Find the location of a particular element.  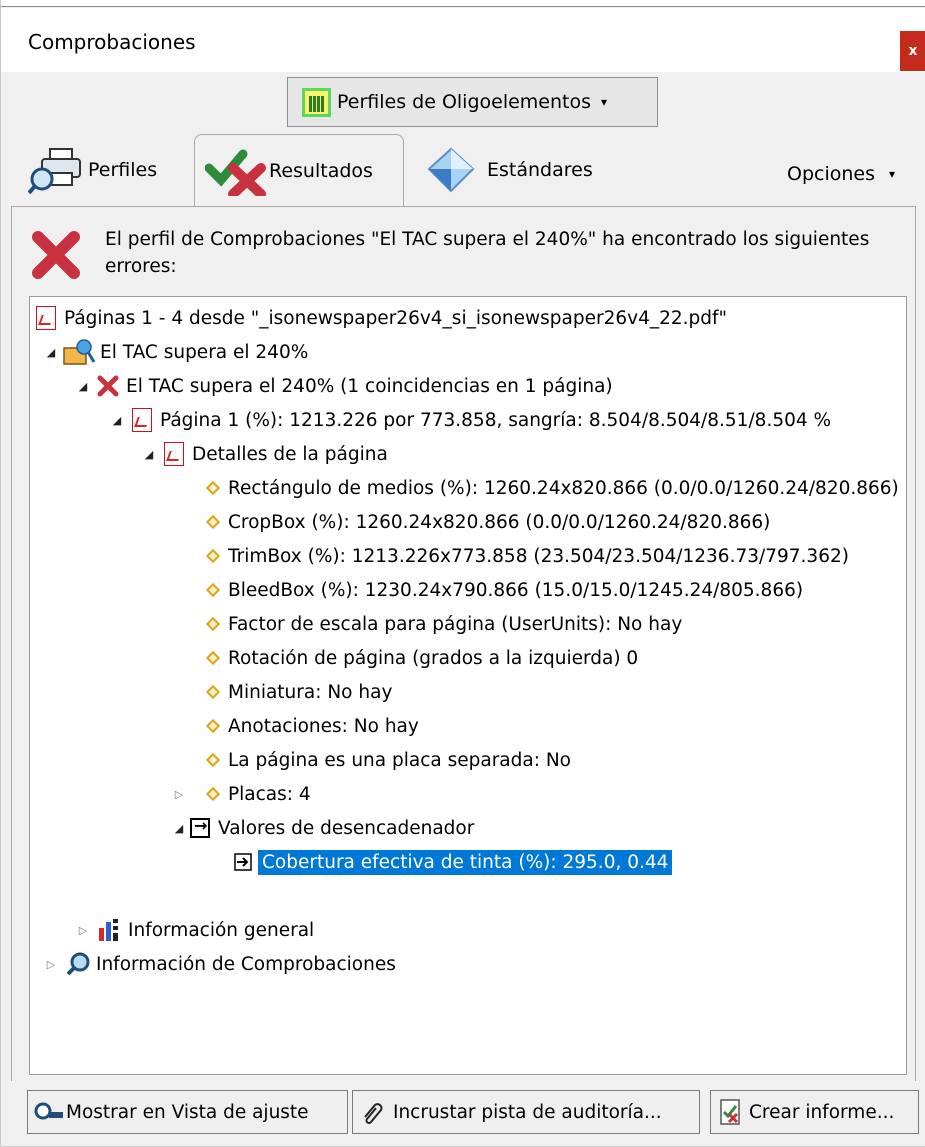

tree-item-check-info: ▷ Información de Comprobaciones is located at coordinates (220, 964).